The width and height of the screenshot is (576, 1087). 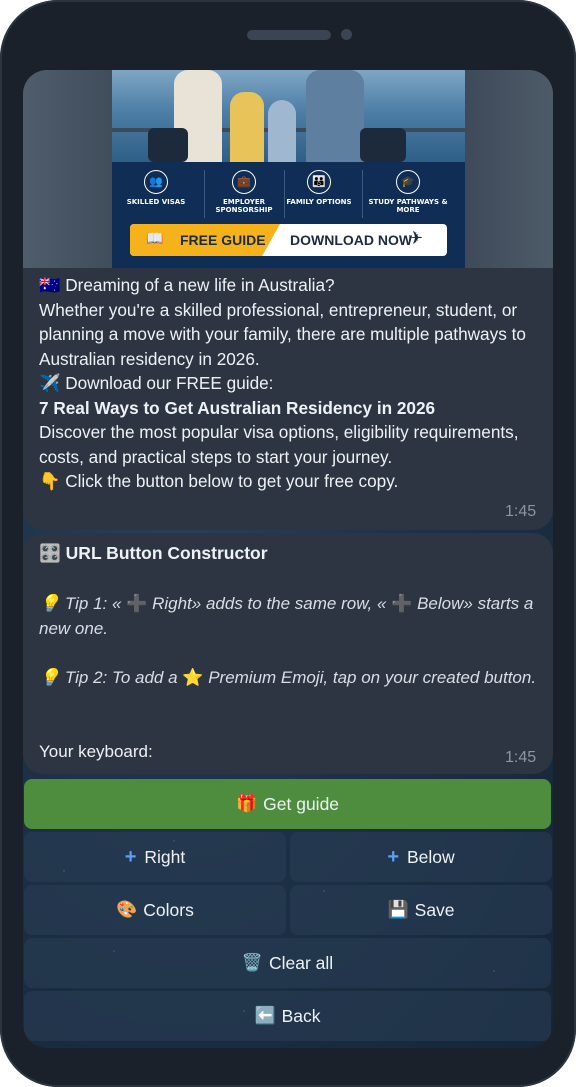 I want to click on constructor-title: 🎛️ URL Button Constructor, so click(x=153, y=553).